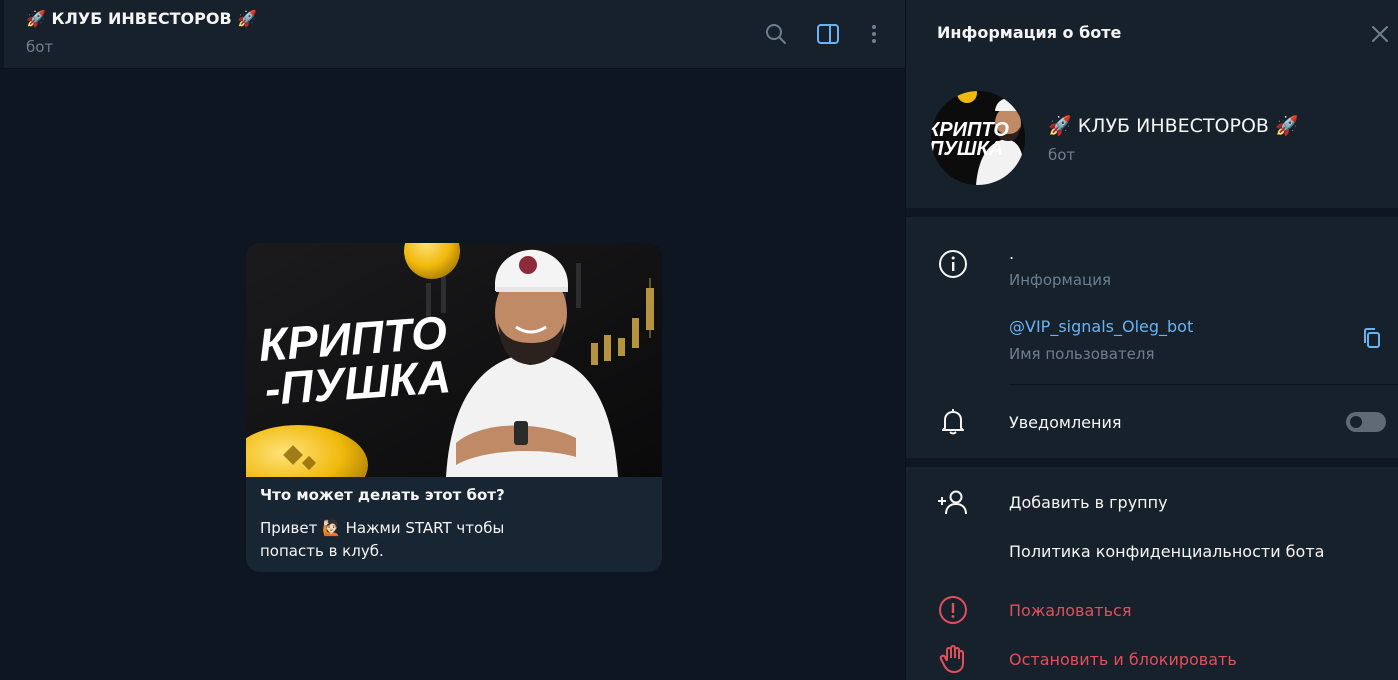 This screenshot has height=680, width=1398. I want to click on username-value: @VIP_signals_Oleg_bot, so click(1101, 326).